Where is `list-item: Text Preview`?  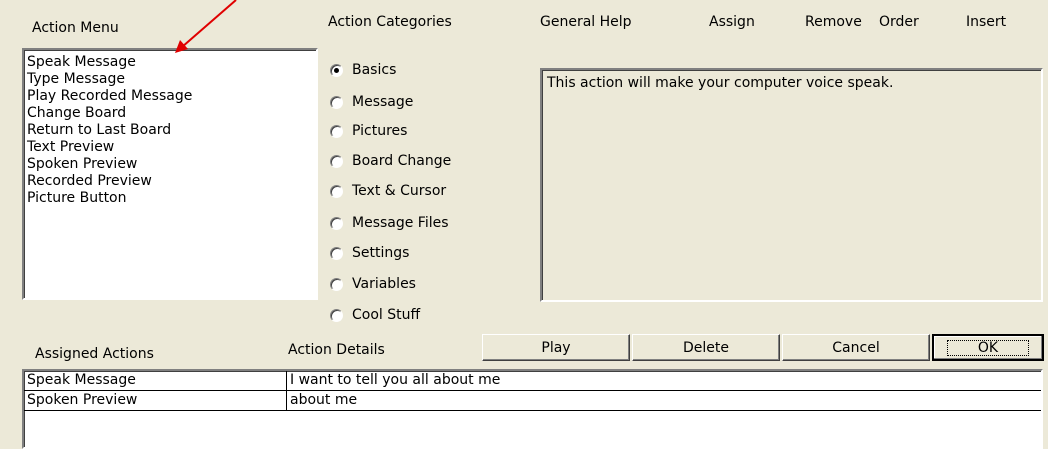 list-item: Text Preview is located at coordinates (170, 147).